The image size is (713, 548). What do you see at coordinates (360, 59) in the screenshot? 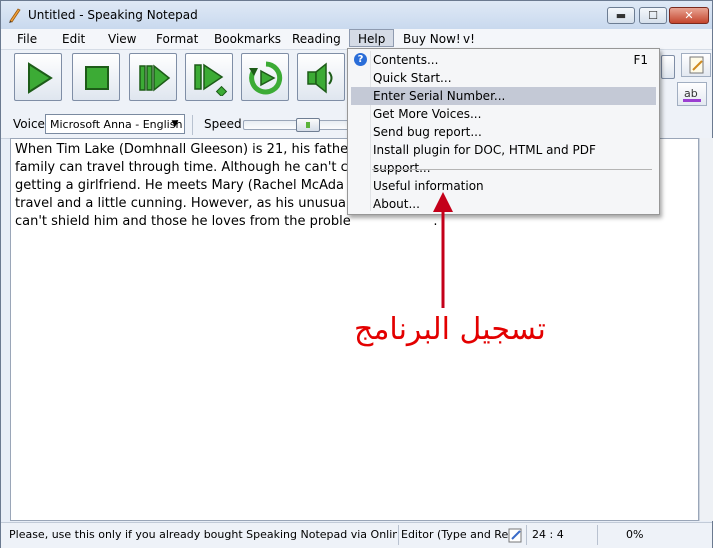
I see `help-icon: ?` at bounding box center [360, 59].